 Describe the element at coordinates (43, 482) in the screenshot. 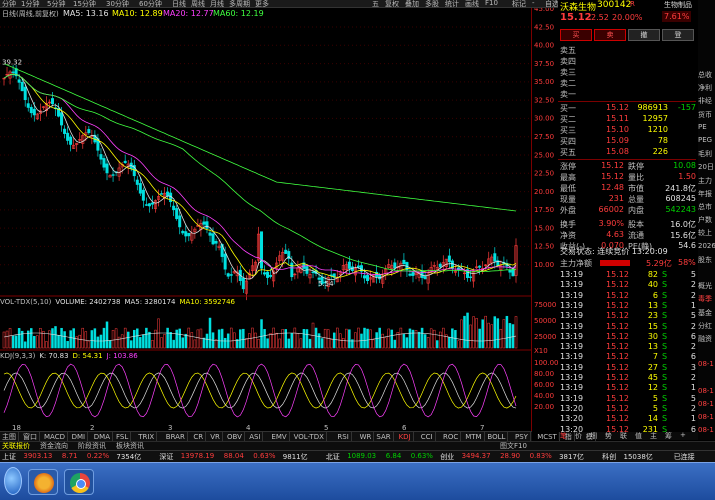

I see `taskbar-ie` at that location.